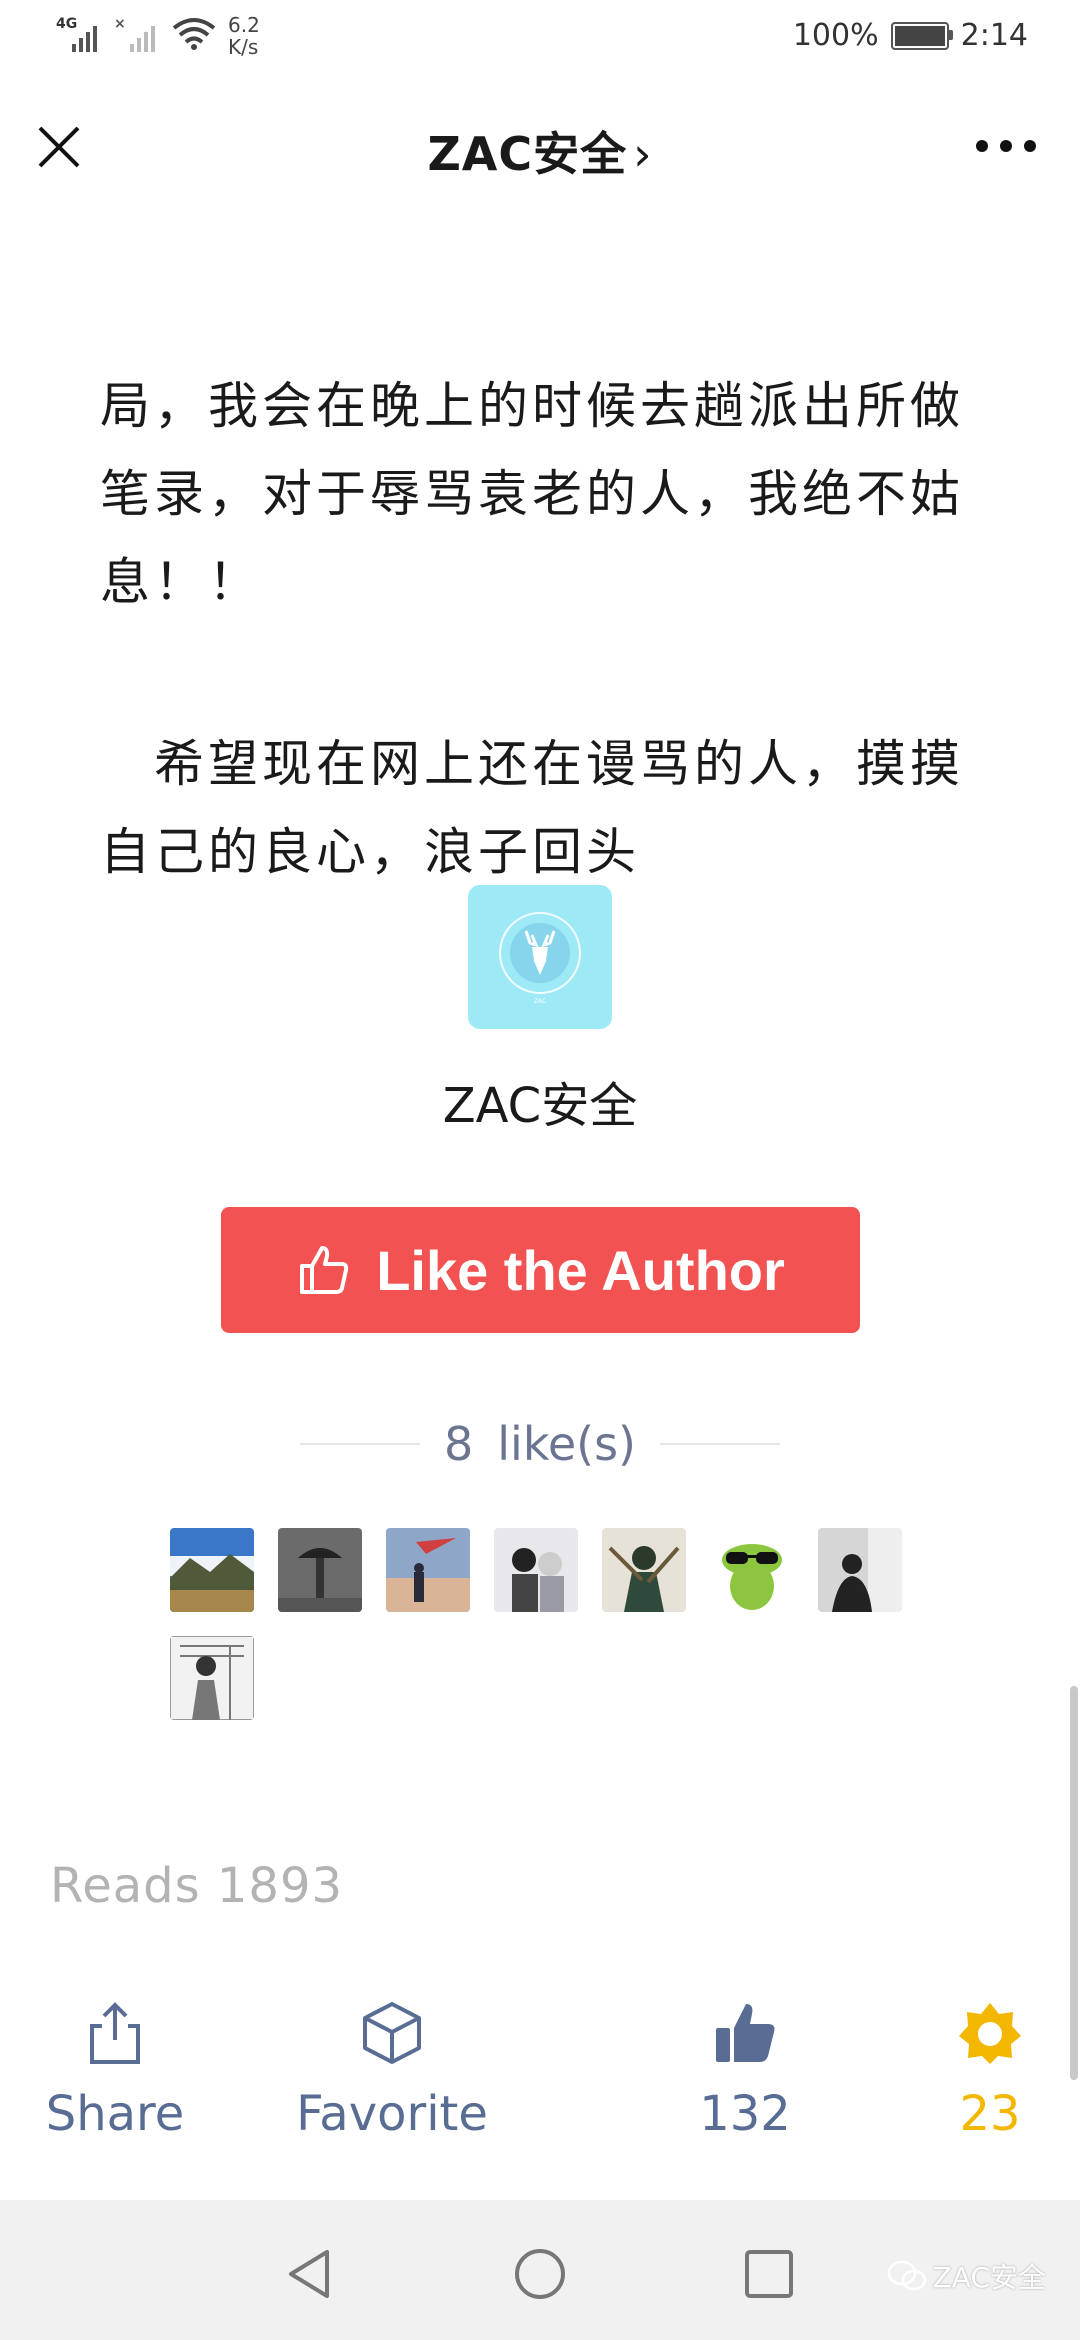 This screenshot has width=1080, height=2340. I want to click on battery-percent: 100%, so click(835, 35).